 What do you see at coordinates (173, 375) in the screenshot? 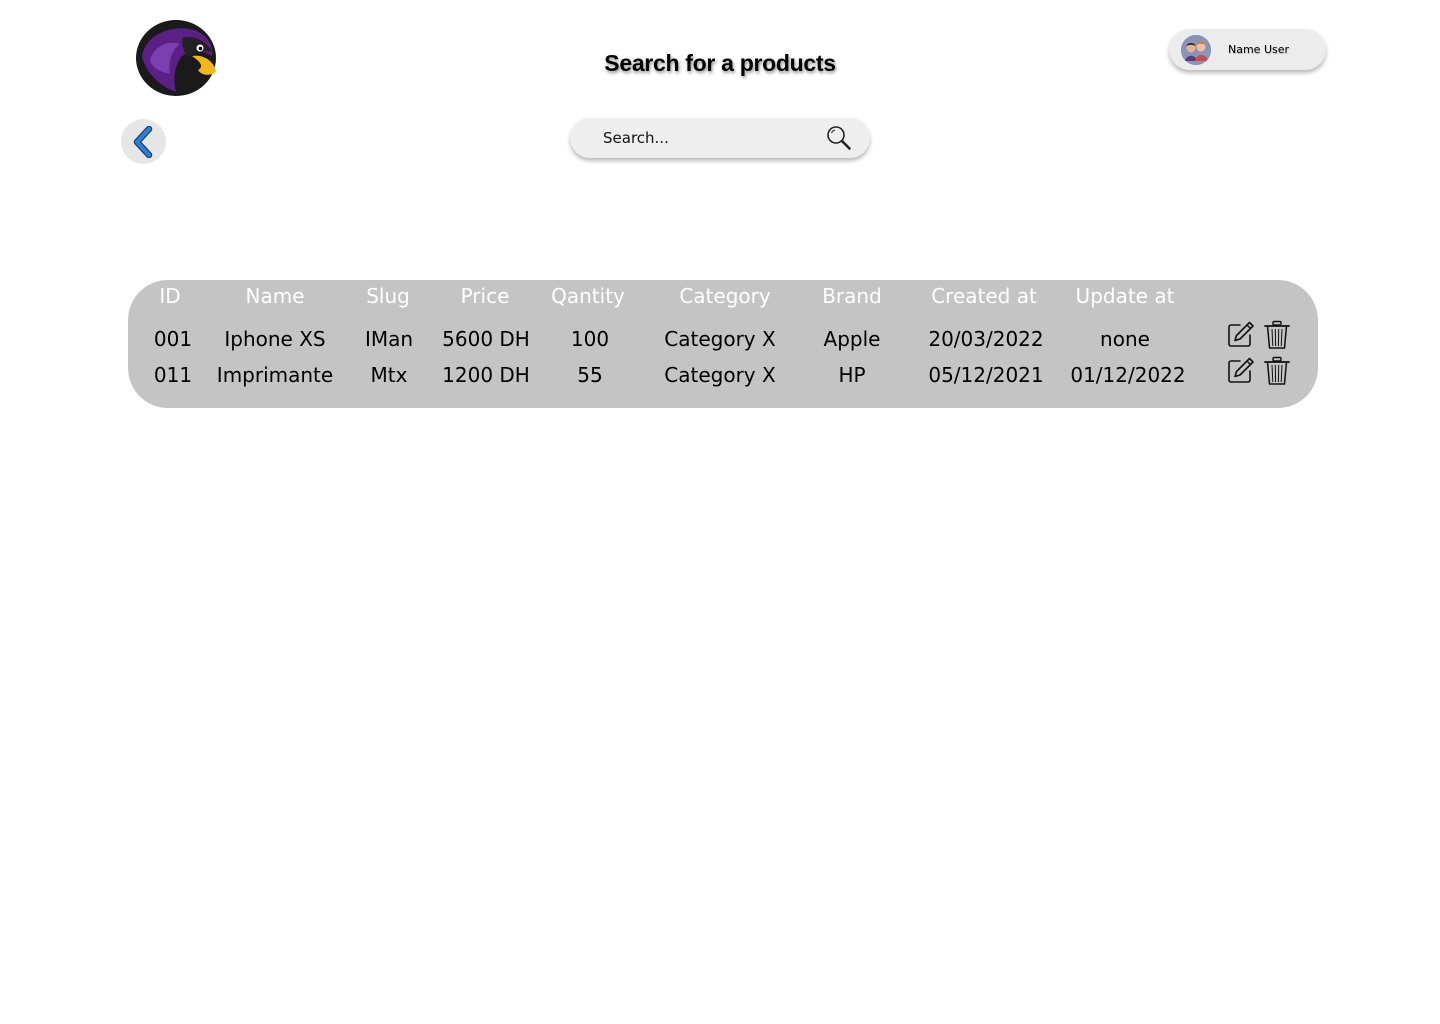
I see `cell-id: 011` at bounding box center [173, 375].